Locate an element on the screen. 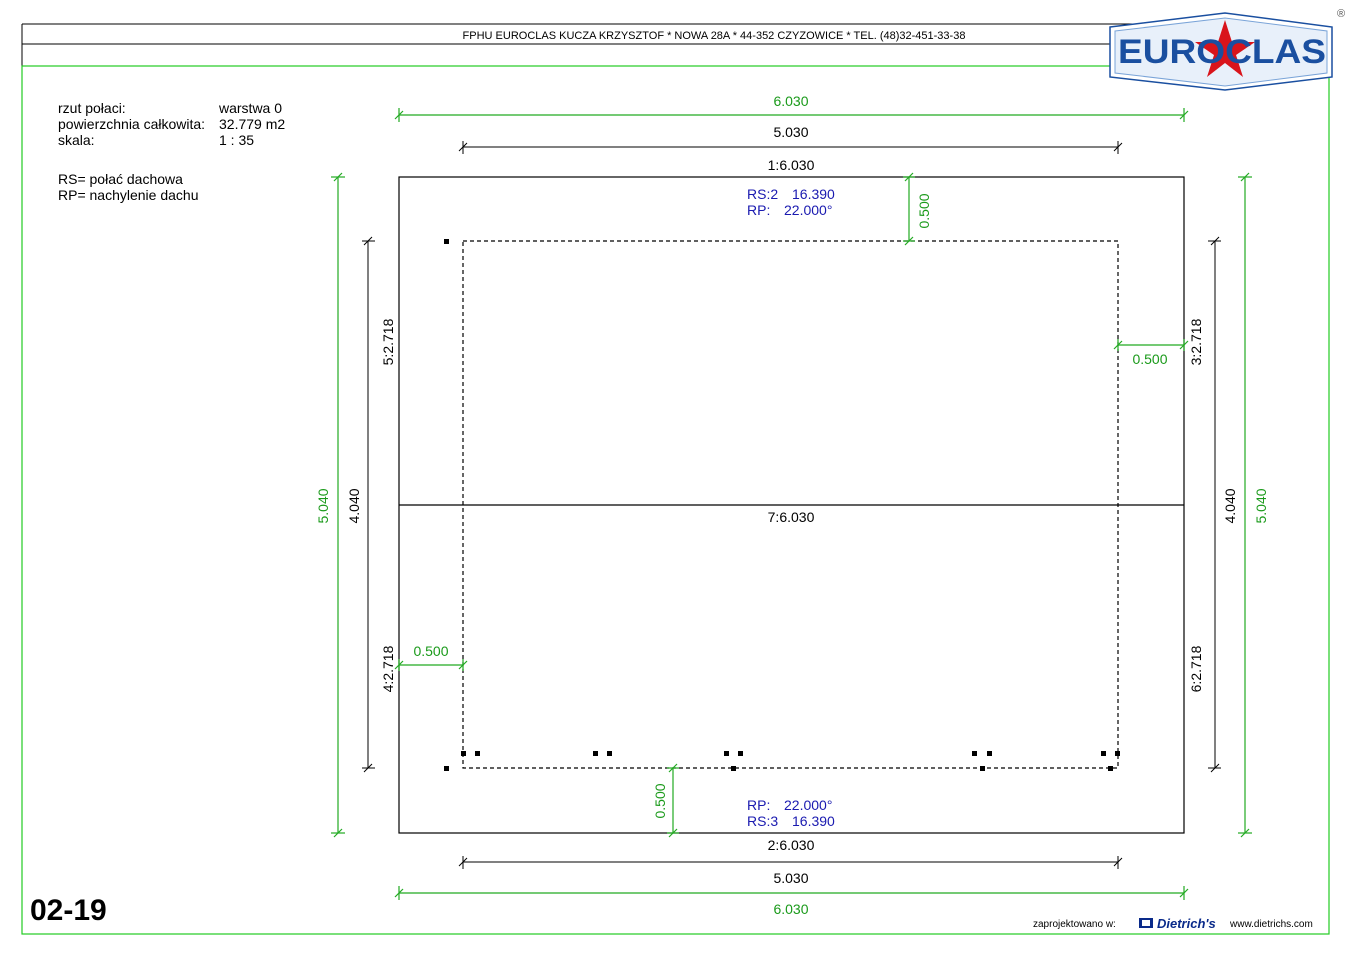 The width and height of the screenshot is (1350, 955). legend-rp: RP= nachylenie dachu is located at coordinates (128, 195).